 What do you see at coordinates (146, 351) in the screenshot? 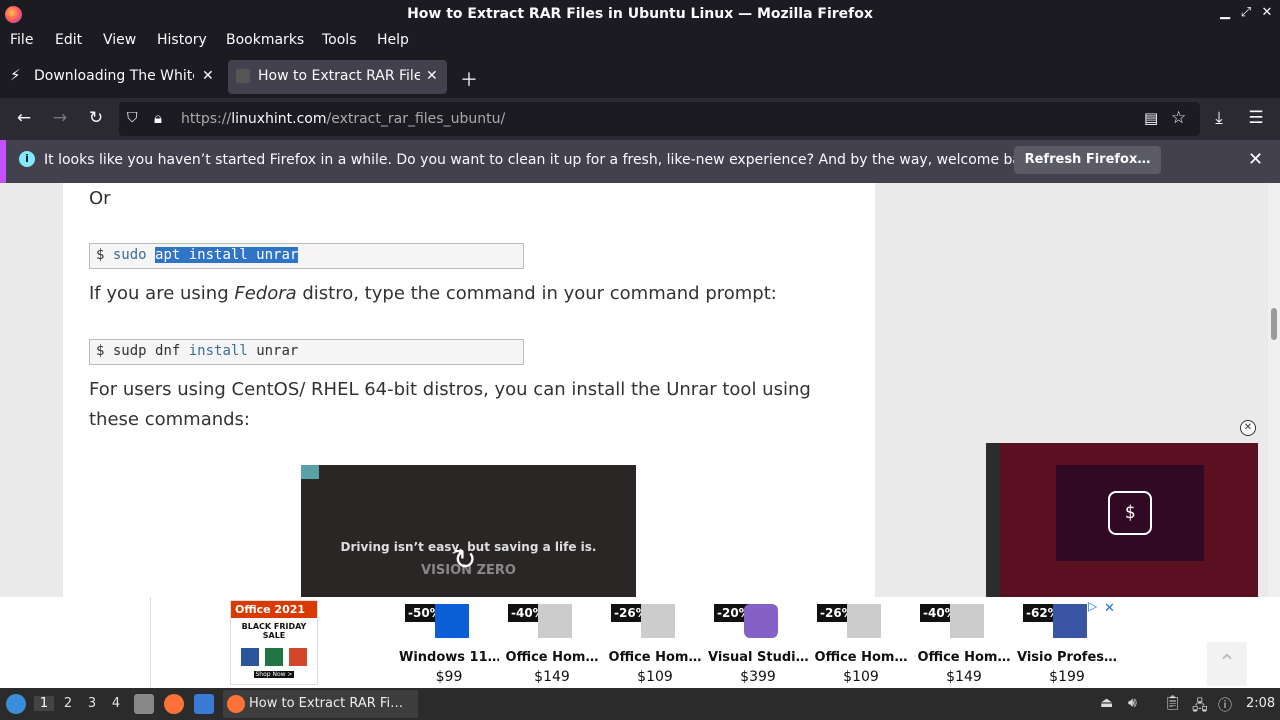
I see `code-cmd: sudp dnf` at bounding box center [146, 351].